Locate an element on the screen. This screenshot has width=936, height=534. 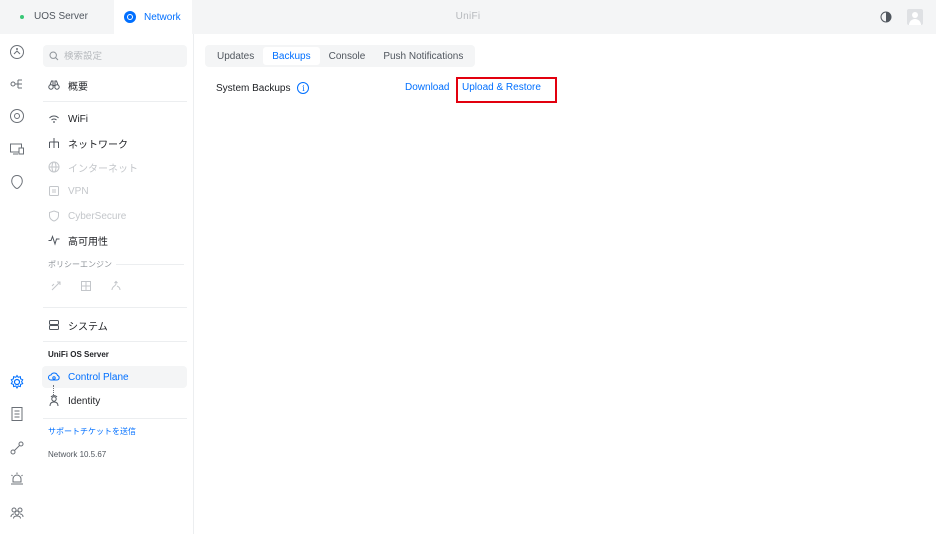
sidebar-item-identity: Identity is located at coordinates (74, 401).